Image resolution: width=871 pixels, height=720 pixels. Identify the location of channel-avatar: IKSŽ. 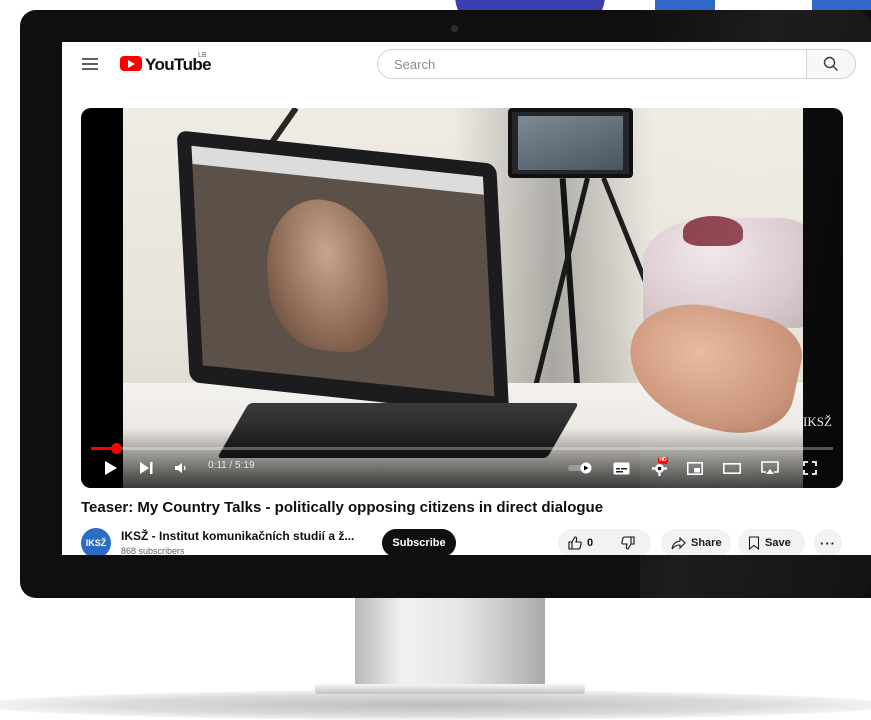
(96, 541).